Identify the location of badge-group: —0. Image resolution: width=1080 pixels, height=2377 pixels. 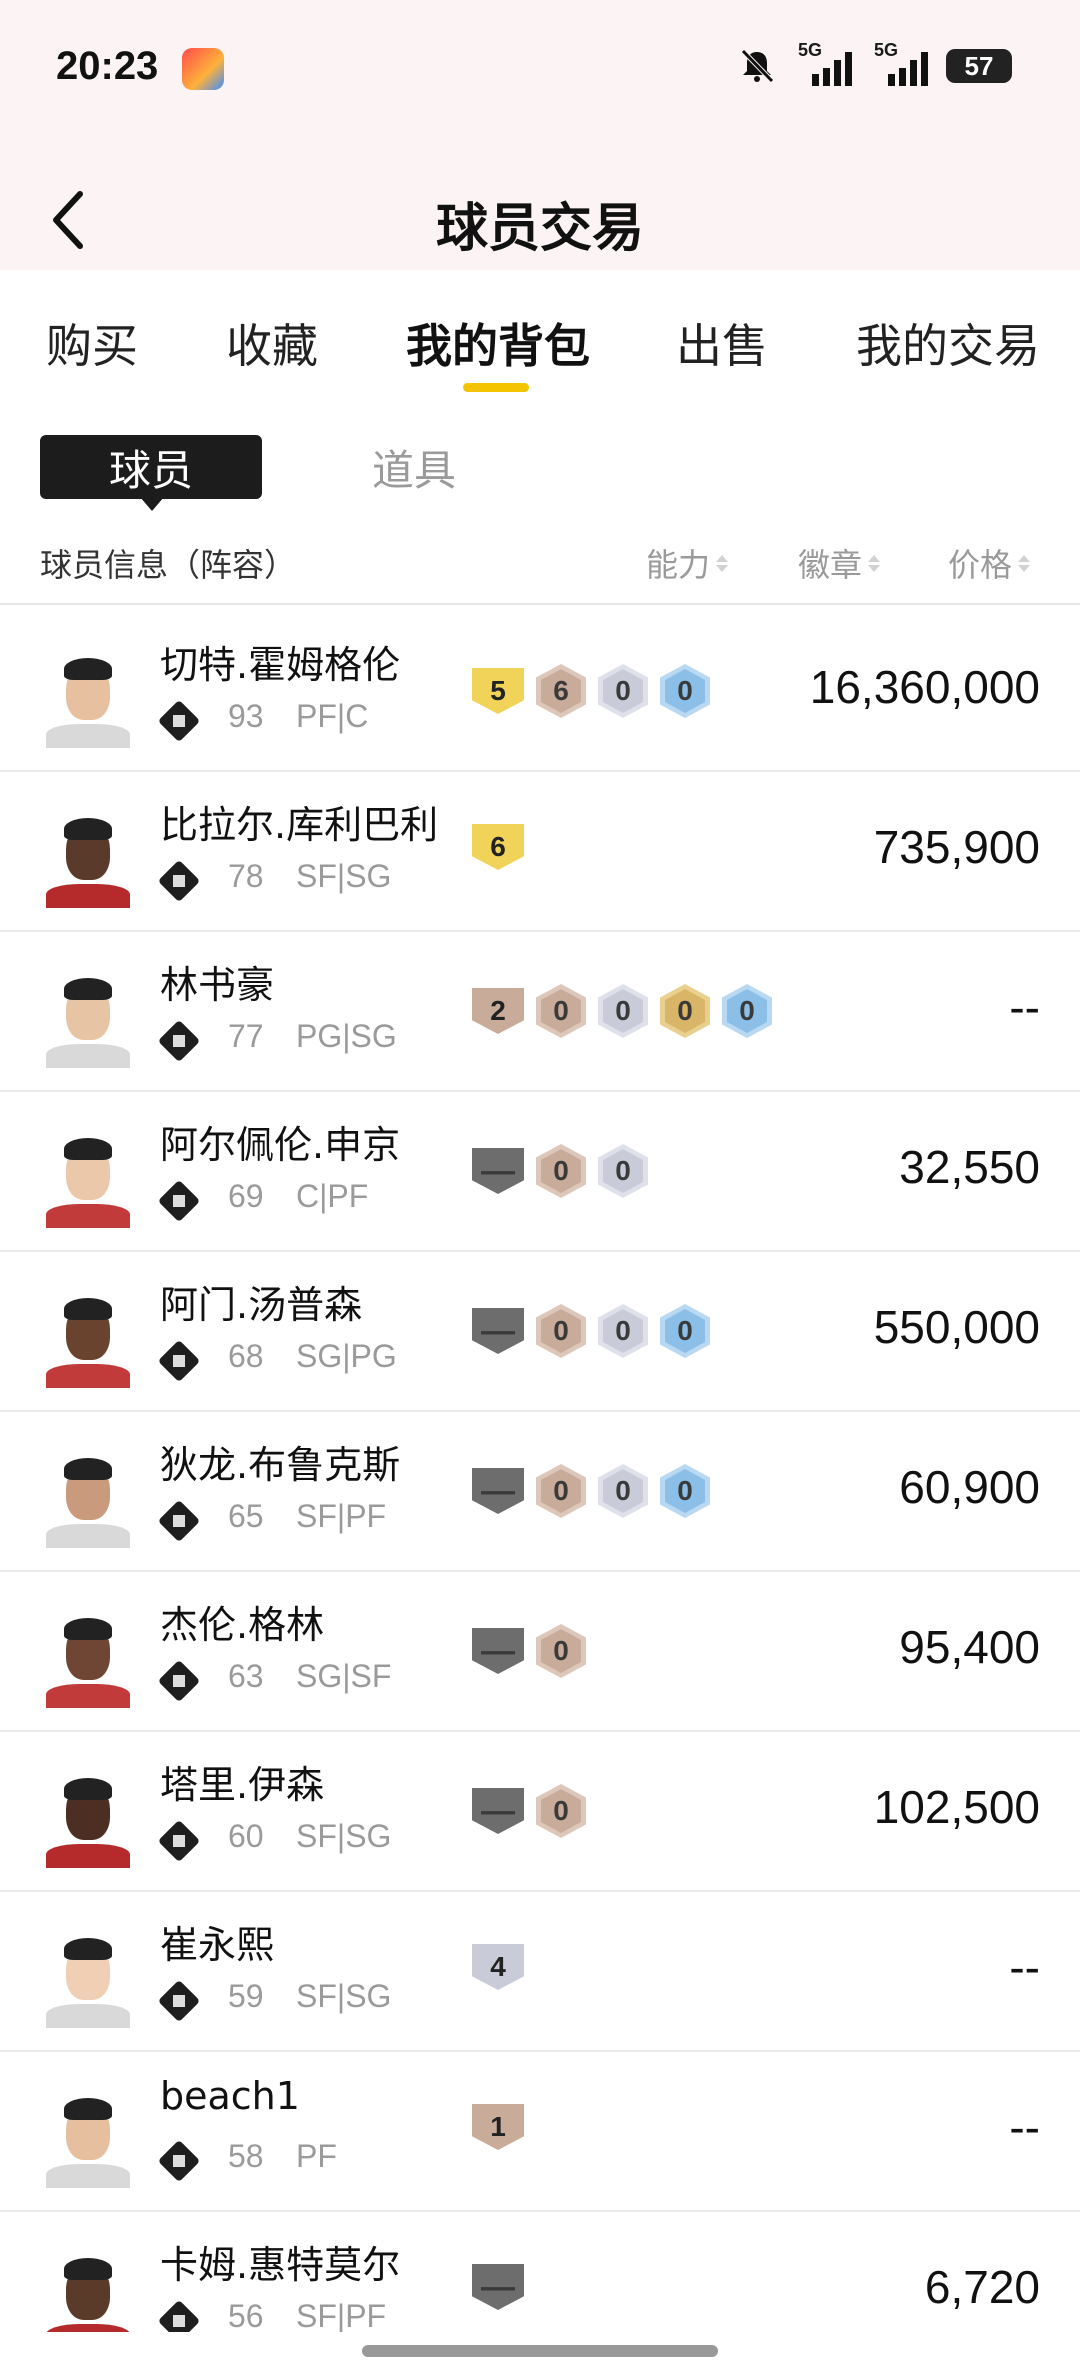
(529, 1811).